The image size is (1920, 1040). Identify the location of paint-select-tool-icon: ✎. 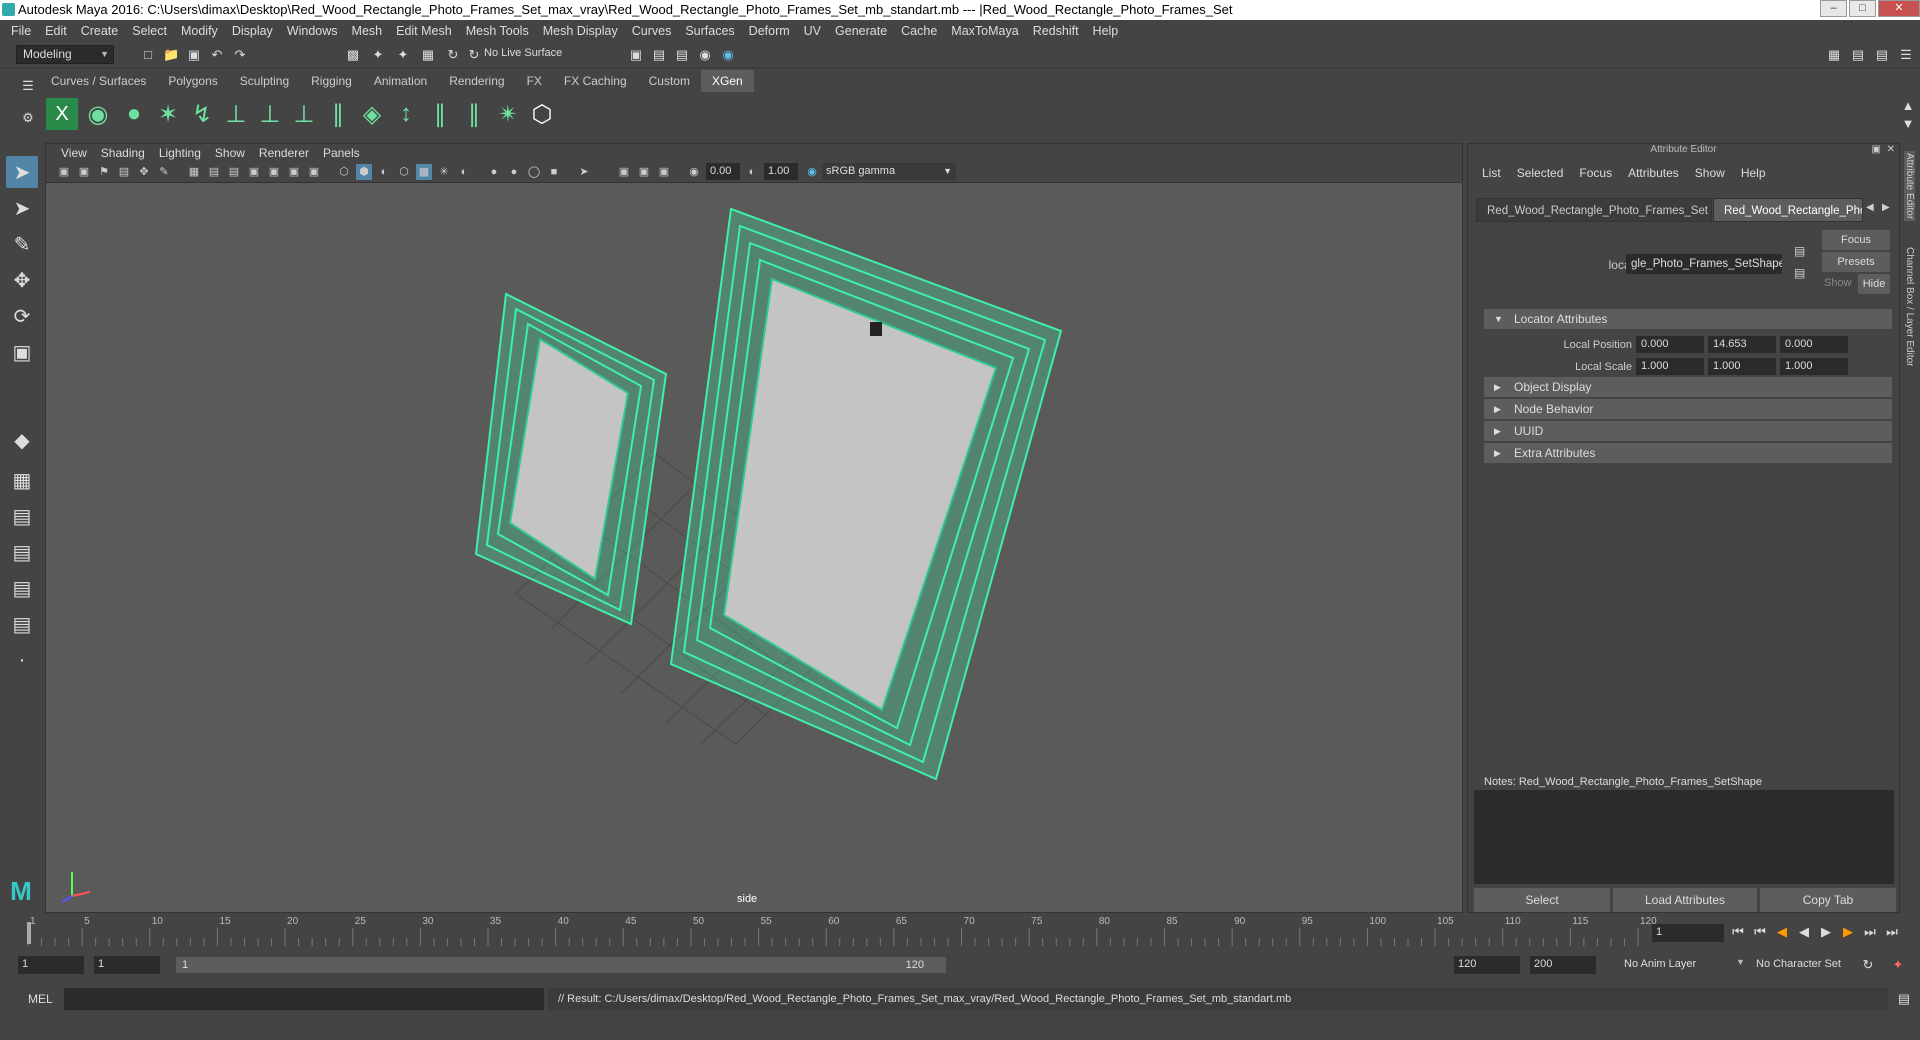
(22, 244).